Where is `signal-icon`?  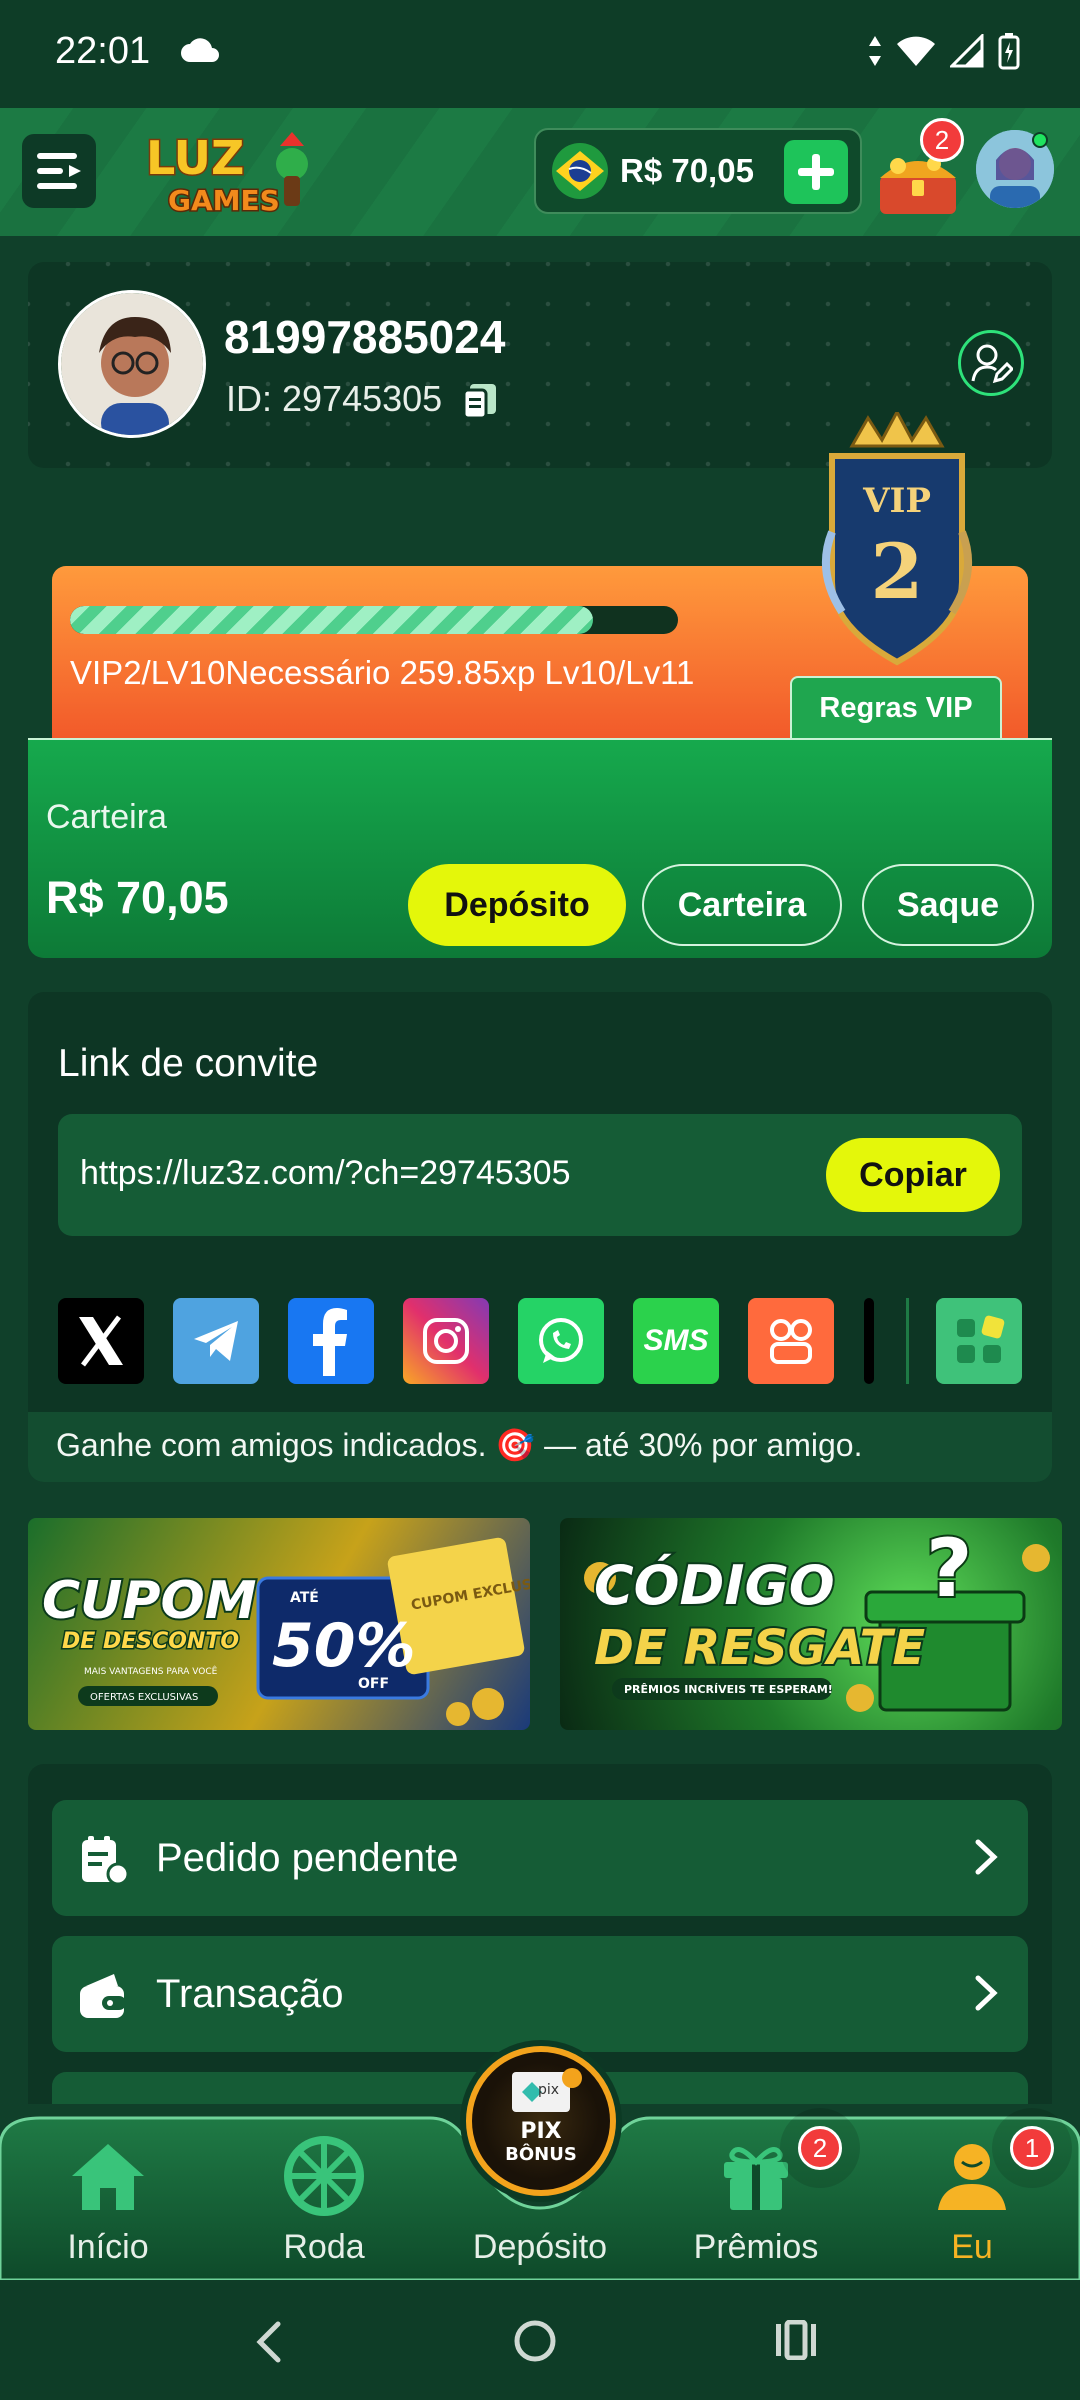
signal-icon is located at coordinates (967, 51).